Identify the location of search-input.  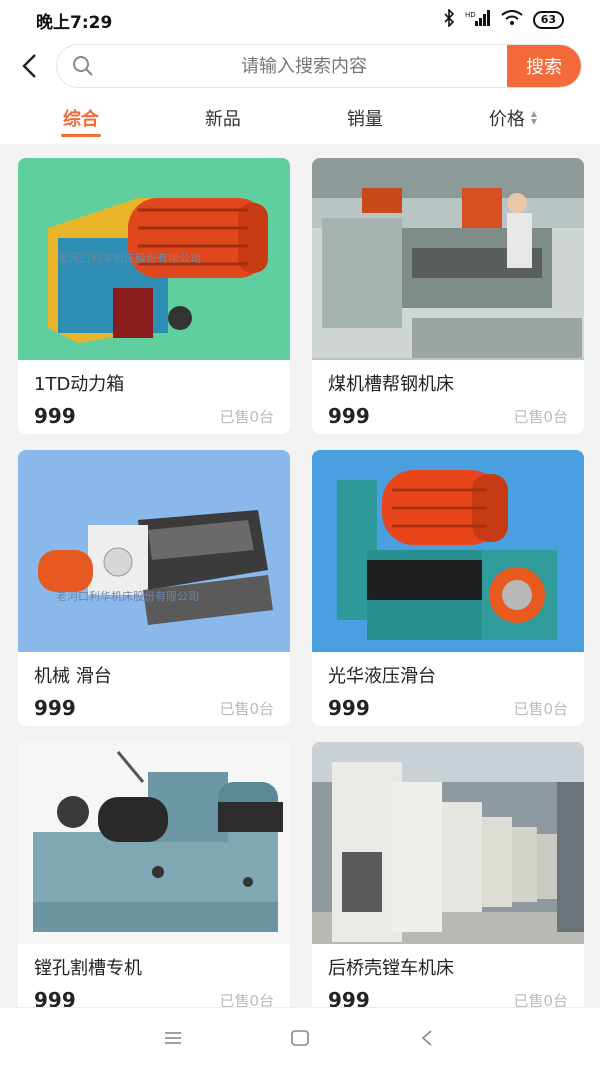
(304, 66).